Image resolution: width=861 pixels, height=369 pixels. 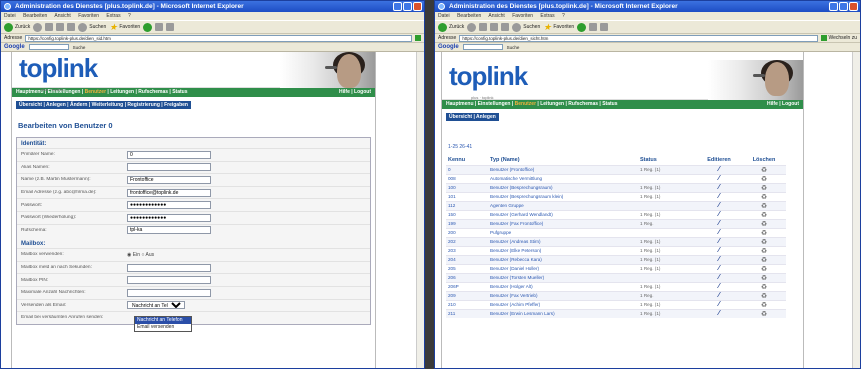 What do you see at coordinates (467, 286) in the screenshot?
I see `cell-id: 206P` at bounding box center [467, 286].